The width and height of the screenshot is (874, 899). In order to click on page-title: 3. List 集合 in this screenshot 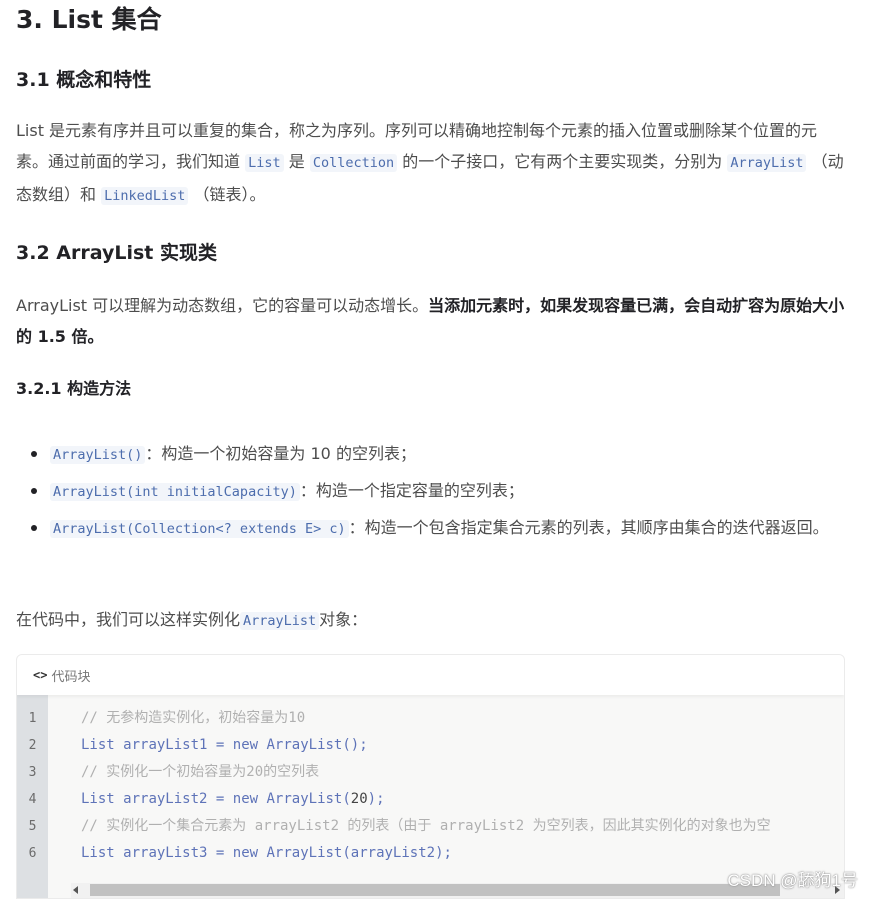, I will do `click(89, 19)`.